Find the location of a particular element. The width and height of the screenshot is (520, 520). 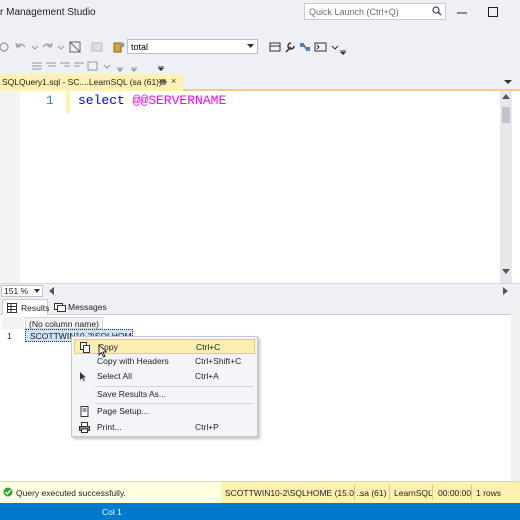

scroll-left-icon is located at coordinates (51, 291).